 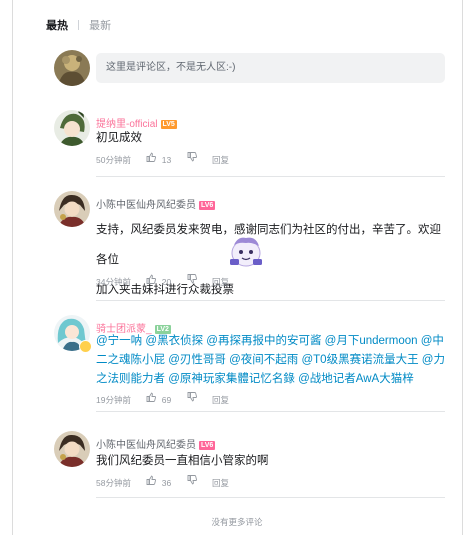 What do you see at coordinates (113, 159) in the screenshot?
I see `comment-time: 50分钟前` at bounding box center [113, 159].